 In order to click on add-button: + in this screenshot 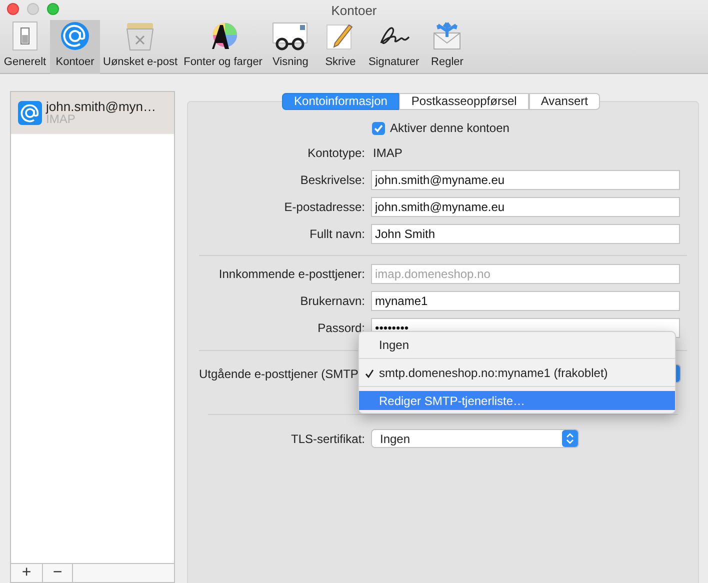, I will do `click(27, 573)`.